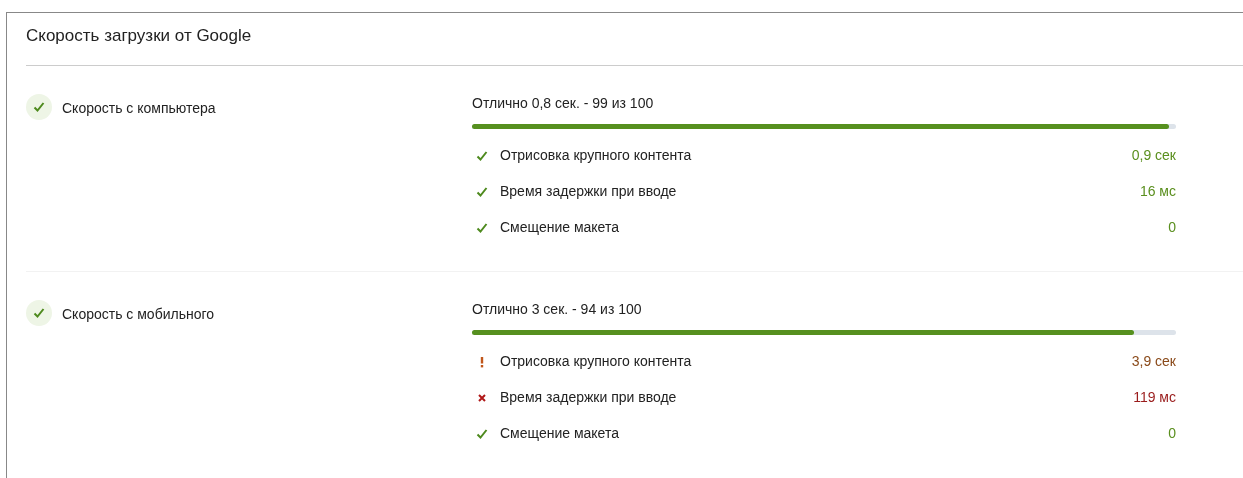  Describe the element at coordinates (557, 309) in the screenshot. I see `score-summary: Отлично 3 сек. - 94 из 100` at that location.